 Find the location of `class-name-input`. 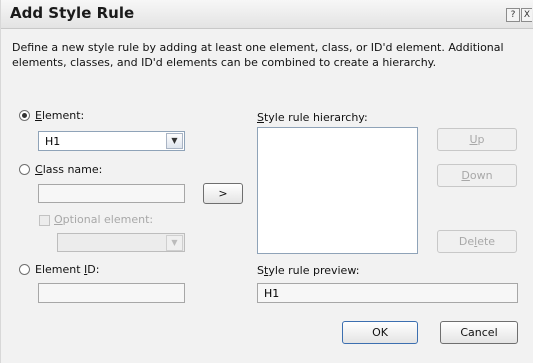

class-name-input is located at coordinates (111, 193).